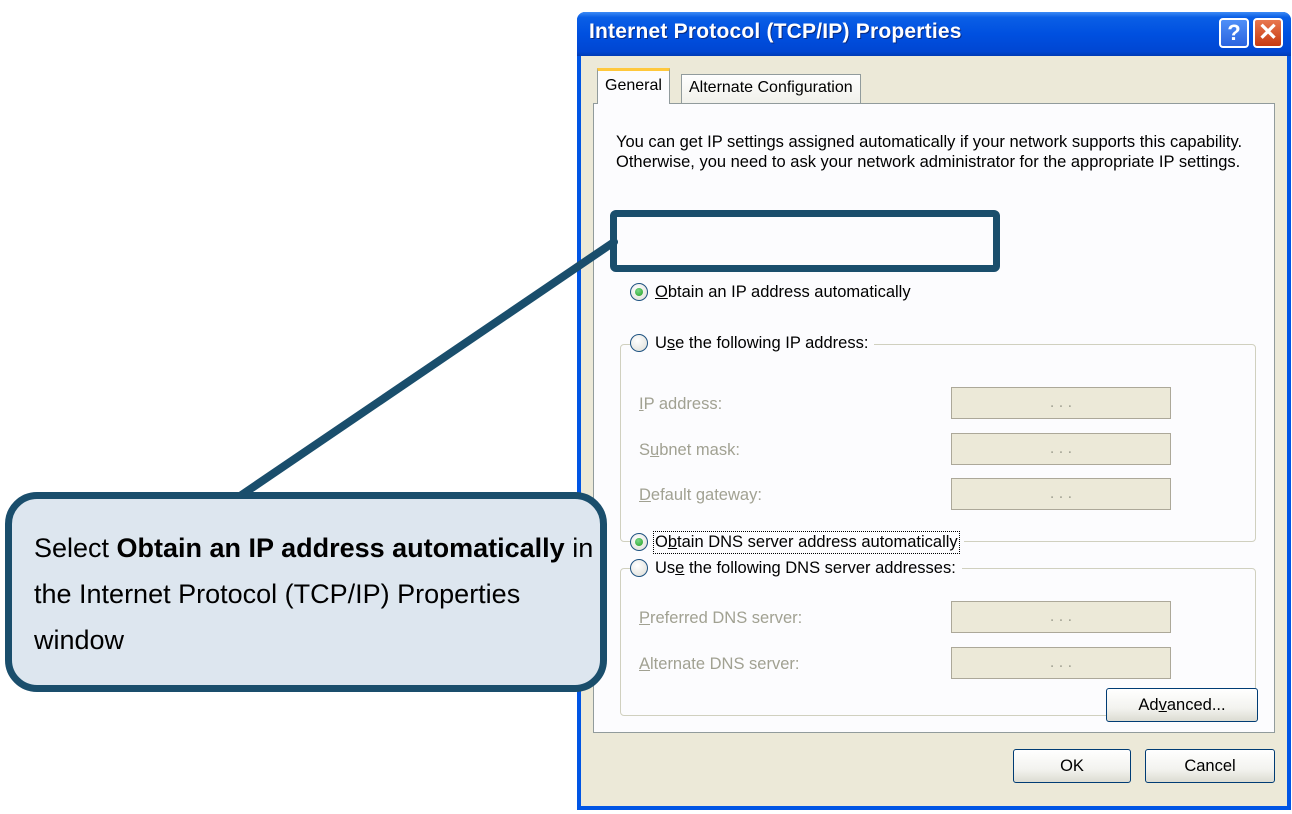  What do you see at coordinates (340, 548) in the screenshot?
I see `callout-text-bold: Obtain an IP address automatically` at bounding box center [340, 548].